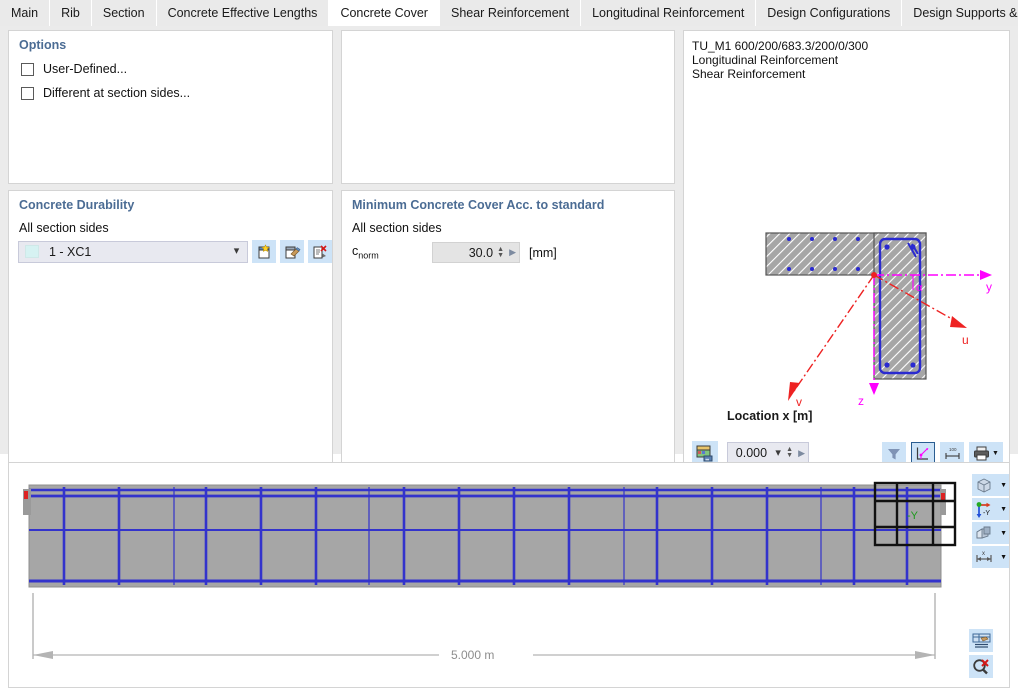 The height and width of the screenshot is (696, 1018). I want to click on cnorm-spinner: ▲ ▼, so click(500, 252).